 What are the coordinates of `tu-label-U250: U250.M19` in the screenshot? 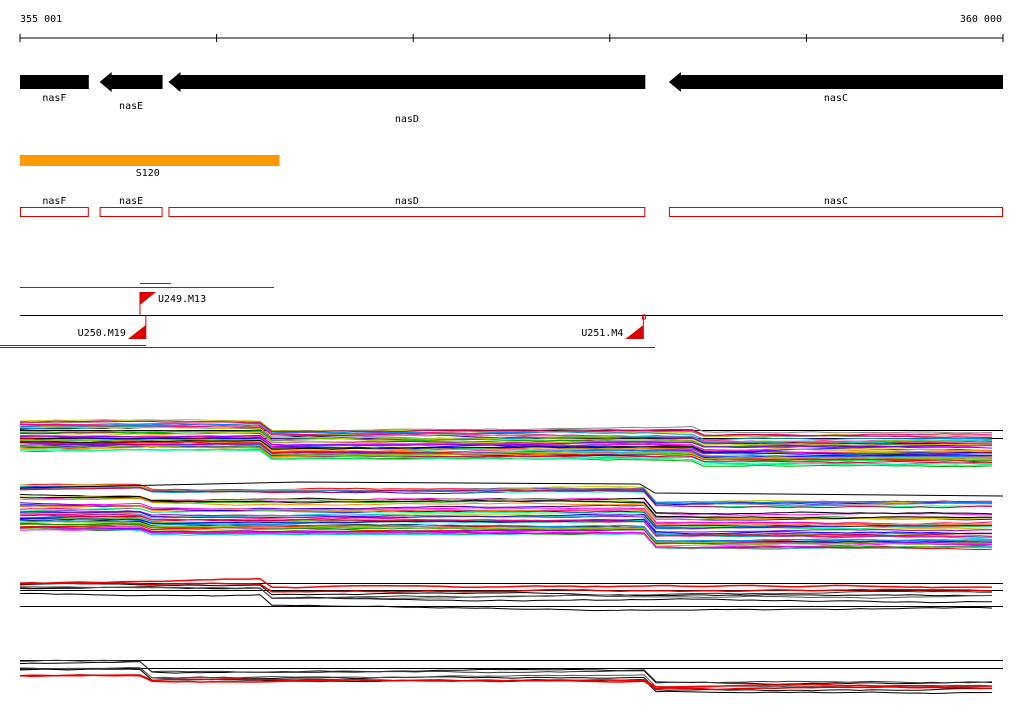 It's located at (102, 333).